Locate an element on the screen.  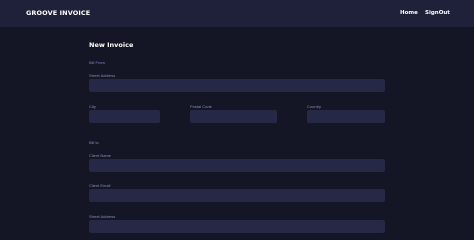
bill-to-street-label: Street Address is located at coordinates (102, 216).